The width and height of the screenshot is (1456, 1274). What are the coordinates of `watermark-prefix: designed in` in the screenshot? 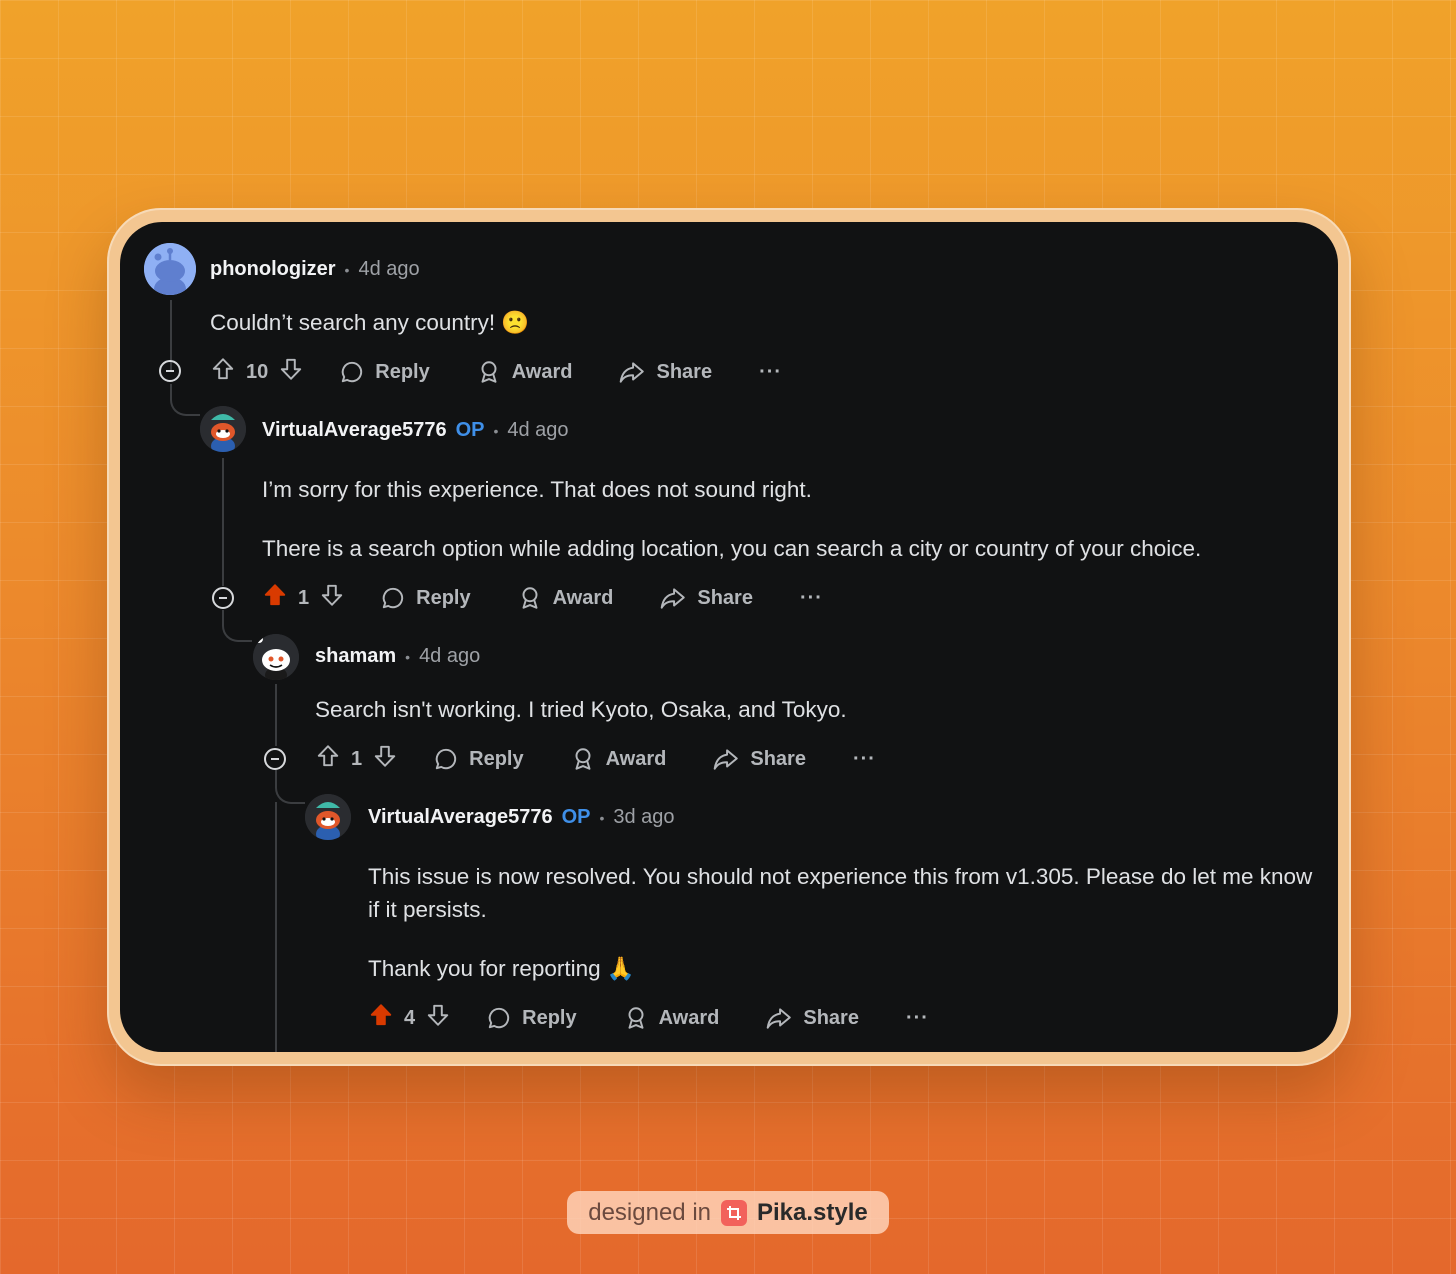 It's located at (649, 1212).